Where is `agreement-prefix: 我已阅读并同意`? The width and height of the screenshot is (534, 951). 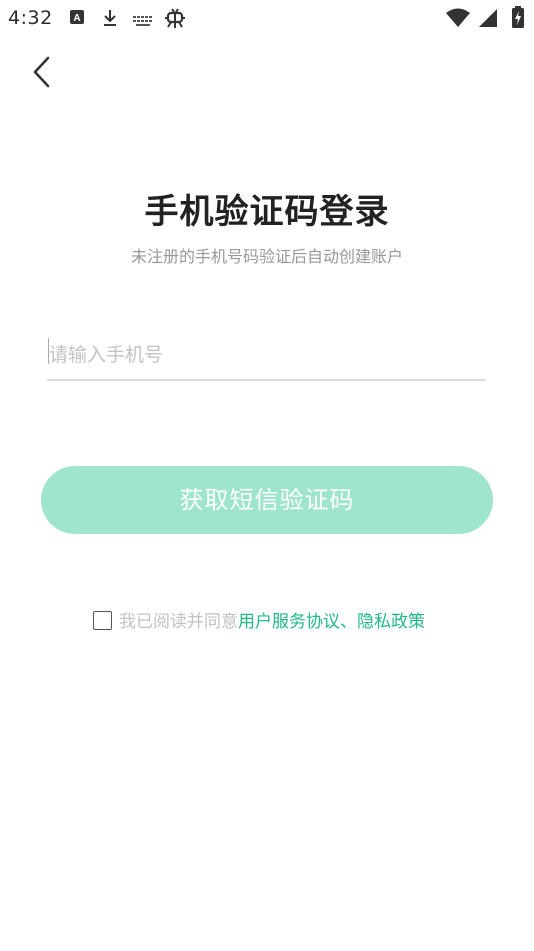 agreement-prefix: 我已阅读并同意 is located at coordinates (178, 622).